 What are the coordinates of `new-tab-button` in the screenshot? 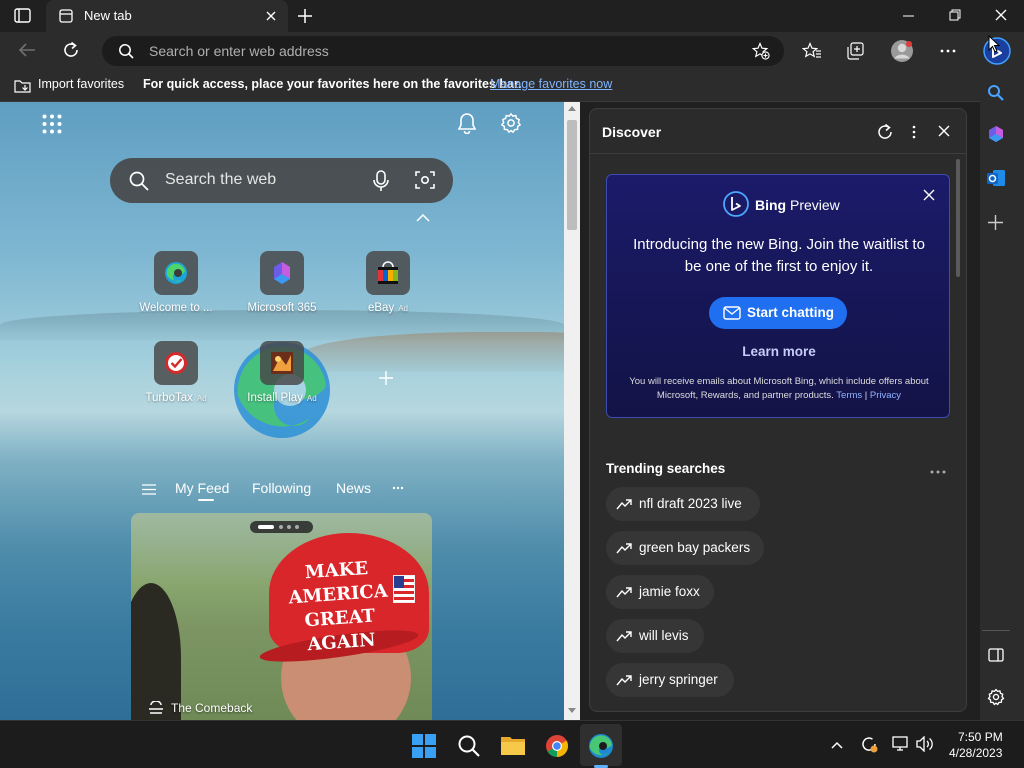 It's located at (305, 16).